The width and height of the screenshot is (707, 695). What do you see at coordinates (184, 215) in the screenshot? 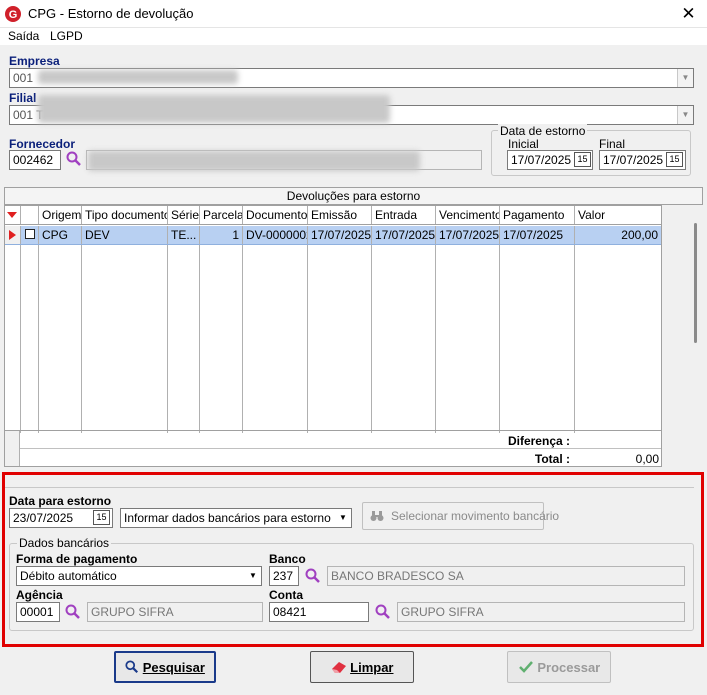
I see `col-serie: Série` at bounding box center [184, 215].